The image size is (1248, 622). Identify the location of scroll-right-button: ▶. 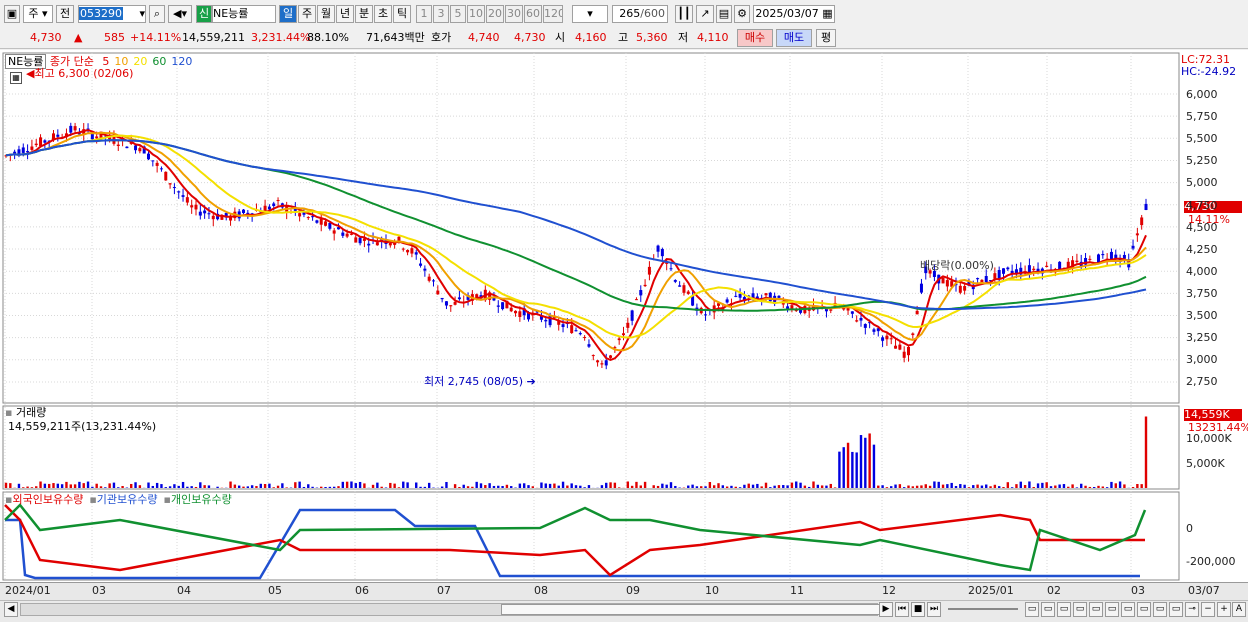
(886, 609).